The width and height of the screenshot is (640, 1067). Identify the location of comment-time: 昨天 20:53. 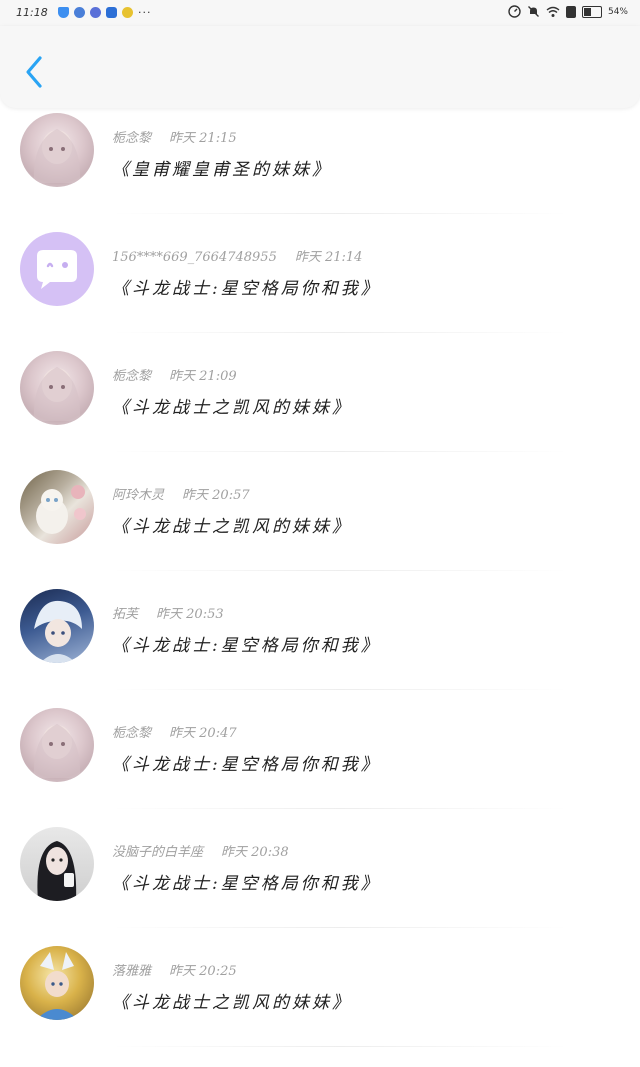
(190, 614).